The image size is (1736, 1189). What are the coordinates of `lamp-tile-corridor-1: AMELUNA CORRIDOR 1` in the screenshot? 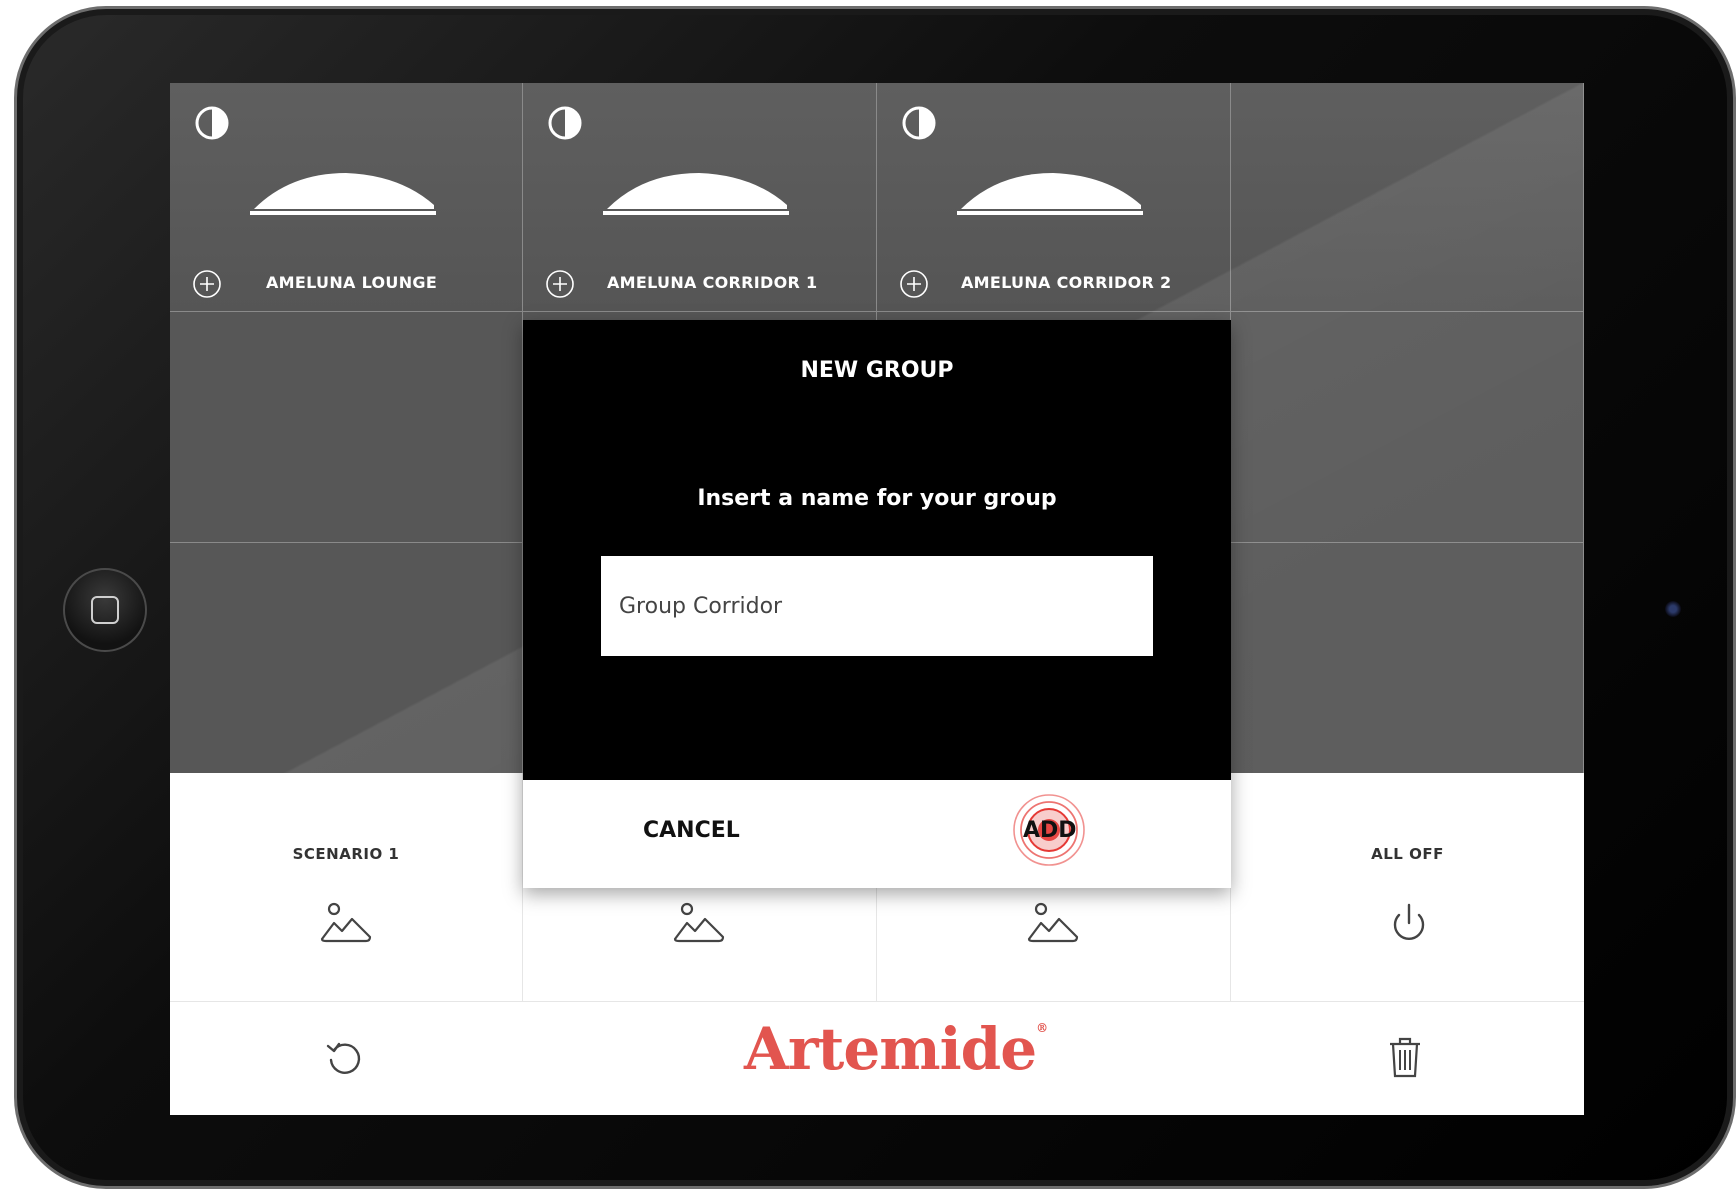 It's located at (700, 197).